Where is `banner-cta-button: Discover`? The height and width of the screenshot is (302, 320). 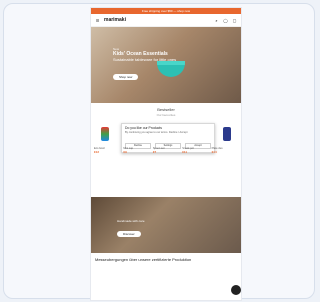
banner-cta-button: Discover is located at coordinates (129, 234).